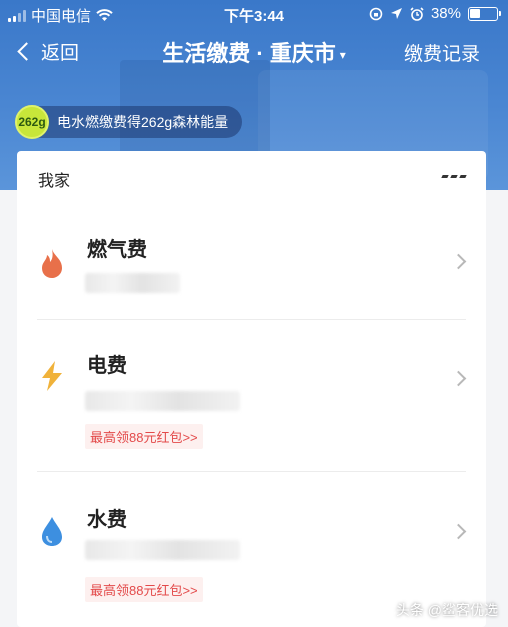 This screenshot has width=508, height=627. What do you see at coordinates (143, 122) in the screenshot?
I see `energy-text: 电水燃缴费得262g森林能量` at bounding box center [143, 122].